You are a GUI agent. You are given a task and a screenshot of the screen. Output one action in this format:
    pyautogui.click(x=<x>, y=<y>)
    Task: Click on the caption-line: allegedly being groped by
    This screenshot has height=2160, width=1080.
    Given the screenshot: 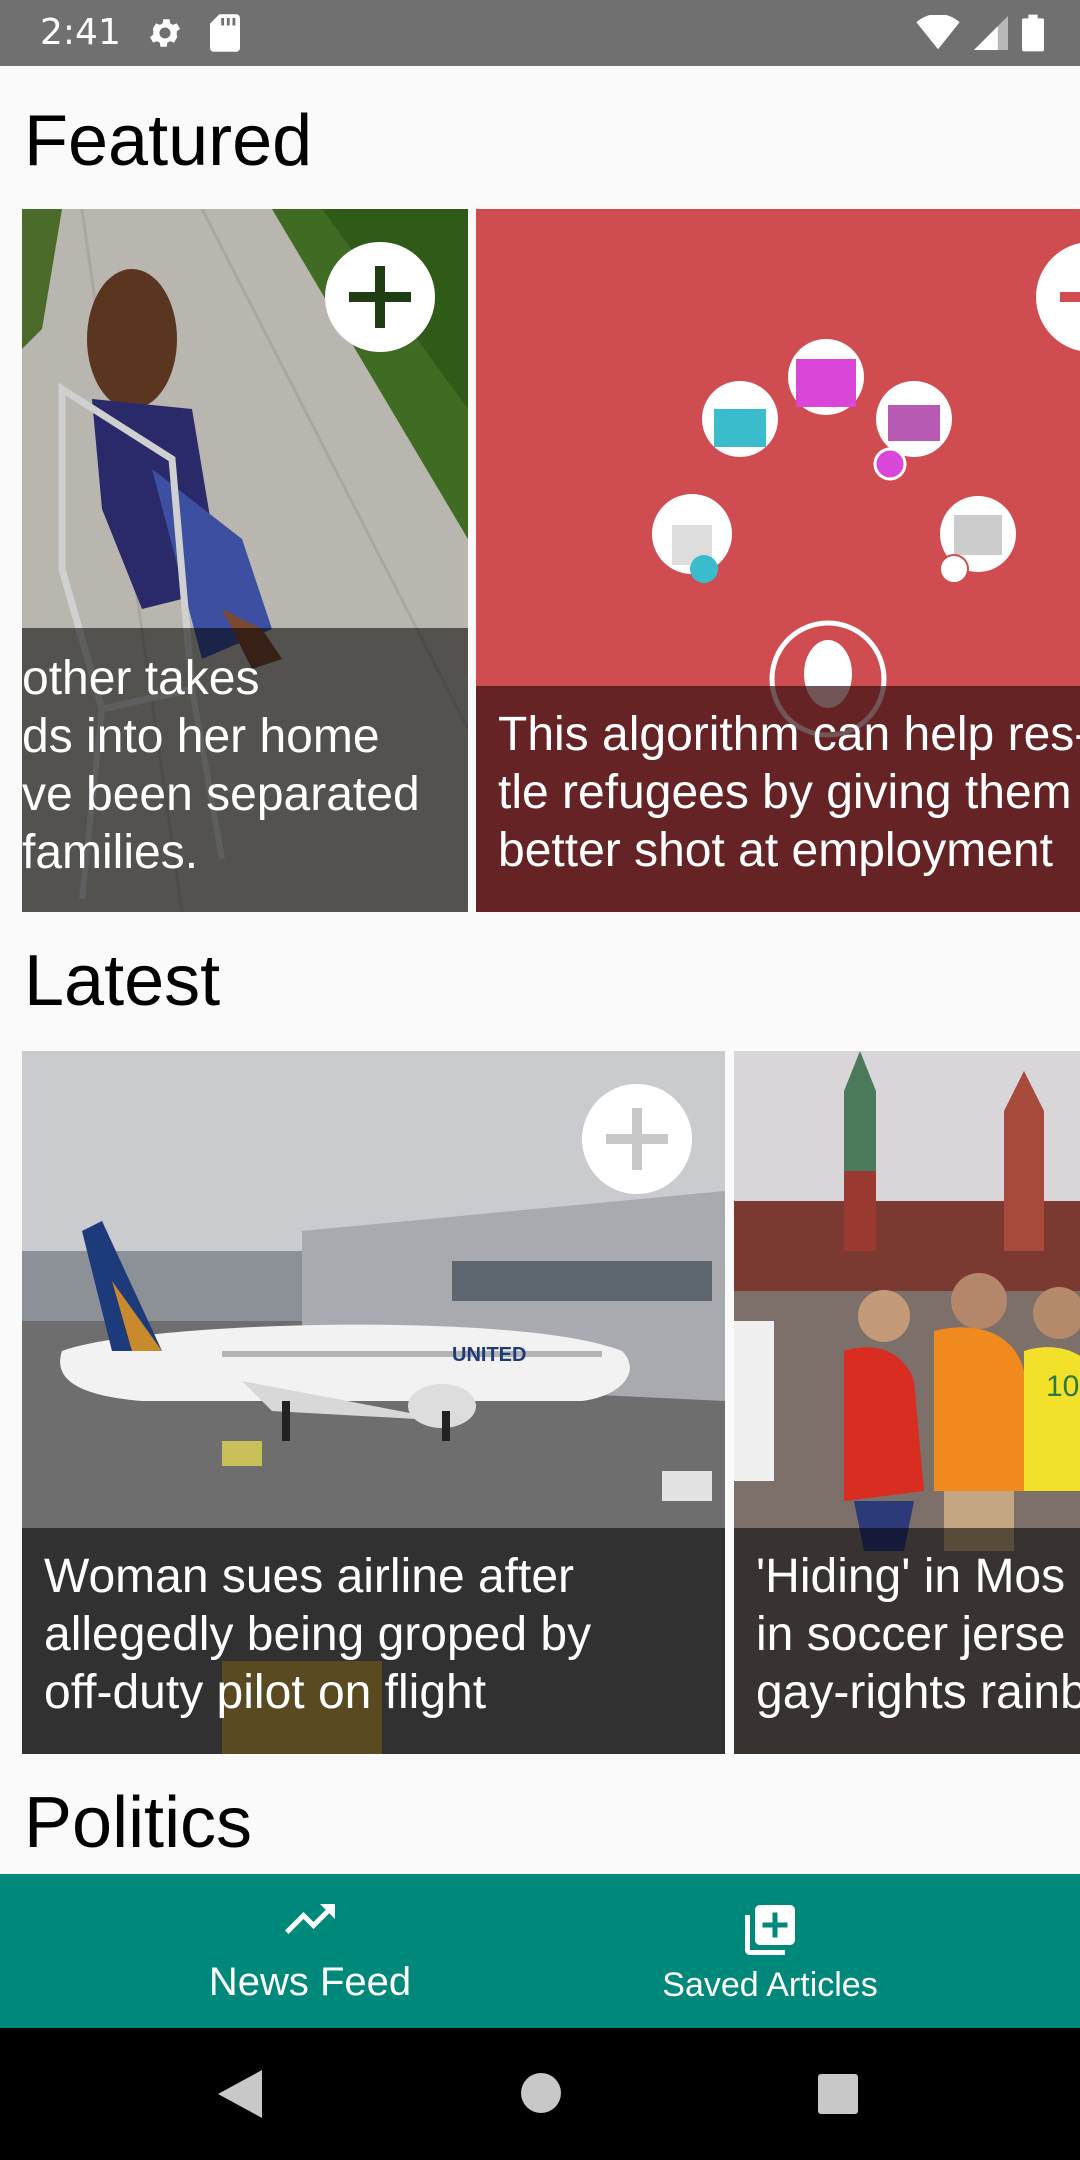 What is the action you would take?
    pyautogui.click(x=318, y=1634)
    